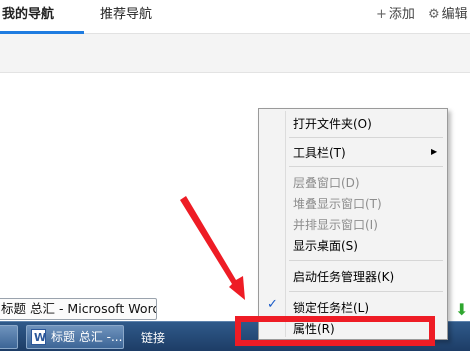 The image size is (470, 351). What do you see at coordinates (285, 224) in the screenshot?
I see `menu-gutter` at bounding box center [285, 224].